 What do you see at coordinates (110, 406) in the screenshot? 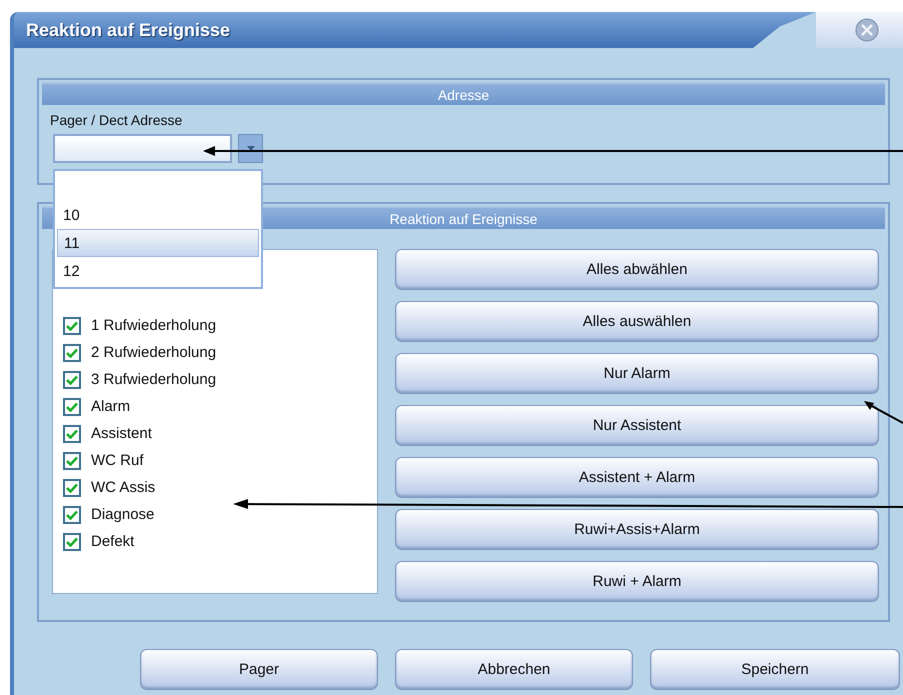
I see `event-label: Alarm` at bounding box center [110, 406].